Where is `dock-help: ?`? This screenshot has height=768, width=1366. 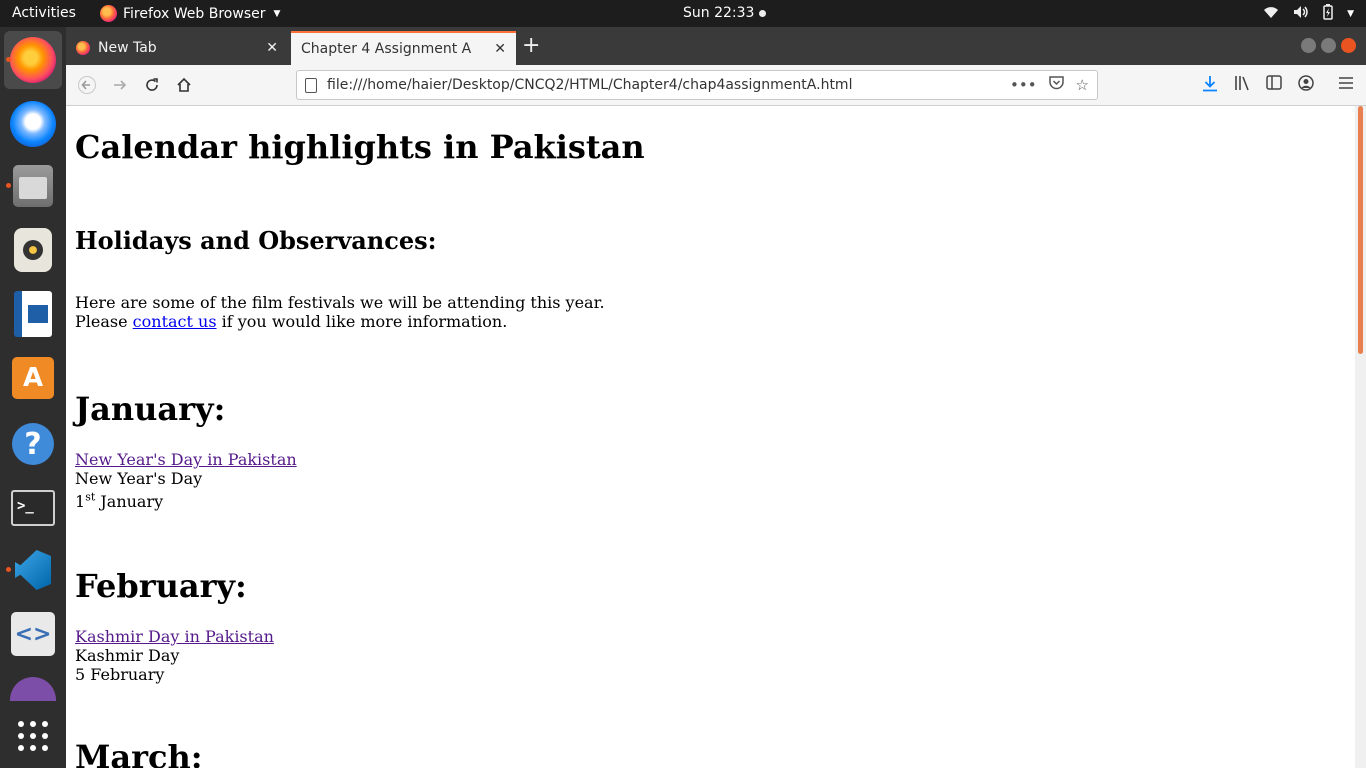
dock-help: ? is located at coordinates (33, 444).